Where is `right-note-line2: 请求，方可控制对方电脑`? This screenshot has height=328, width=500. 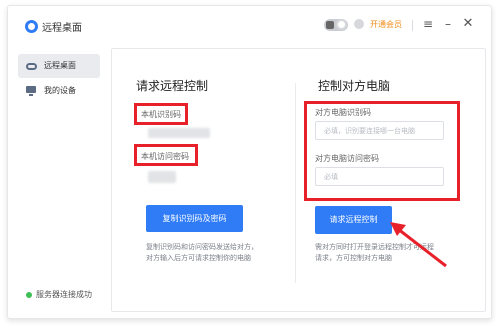
right-note-line2: 请求，方可控制对方电脑 is located at coordinates (353, 258).